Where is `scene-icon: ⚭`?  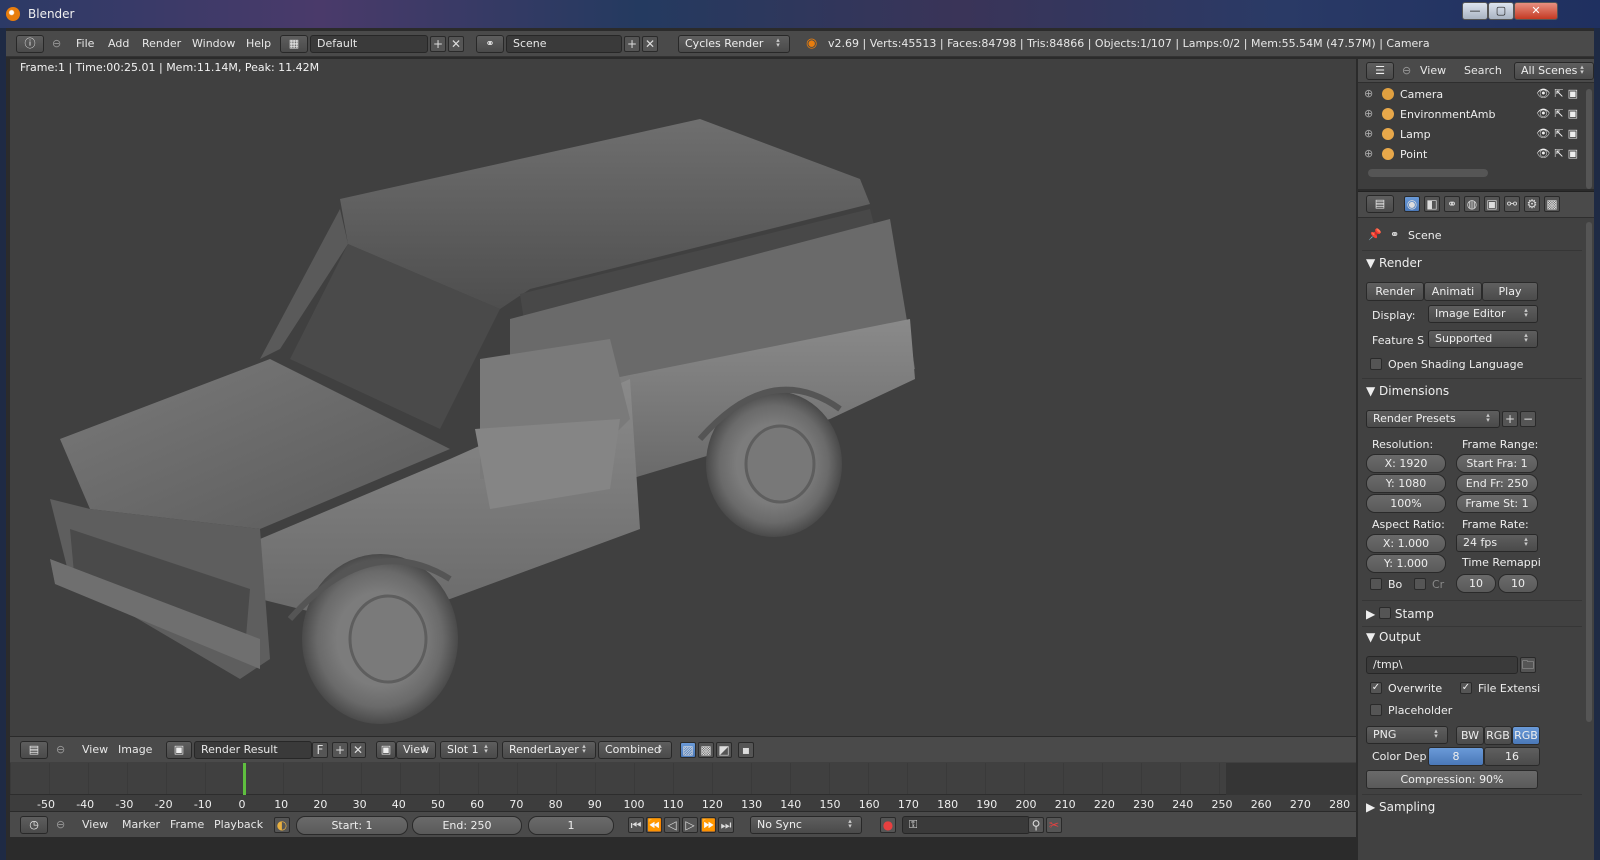
scene-icon: ⚭ is located at coordinates (490, 44).